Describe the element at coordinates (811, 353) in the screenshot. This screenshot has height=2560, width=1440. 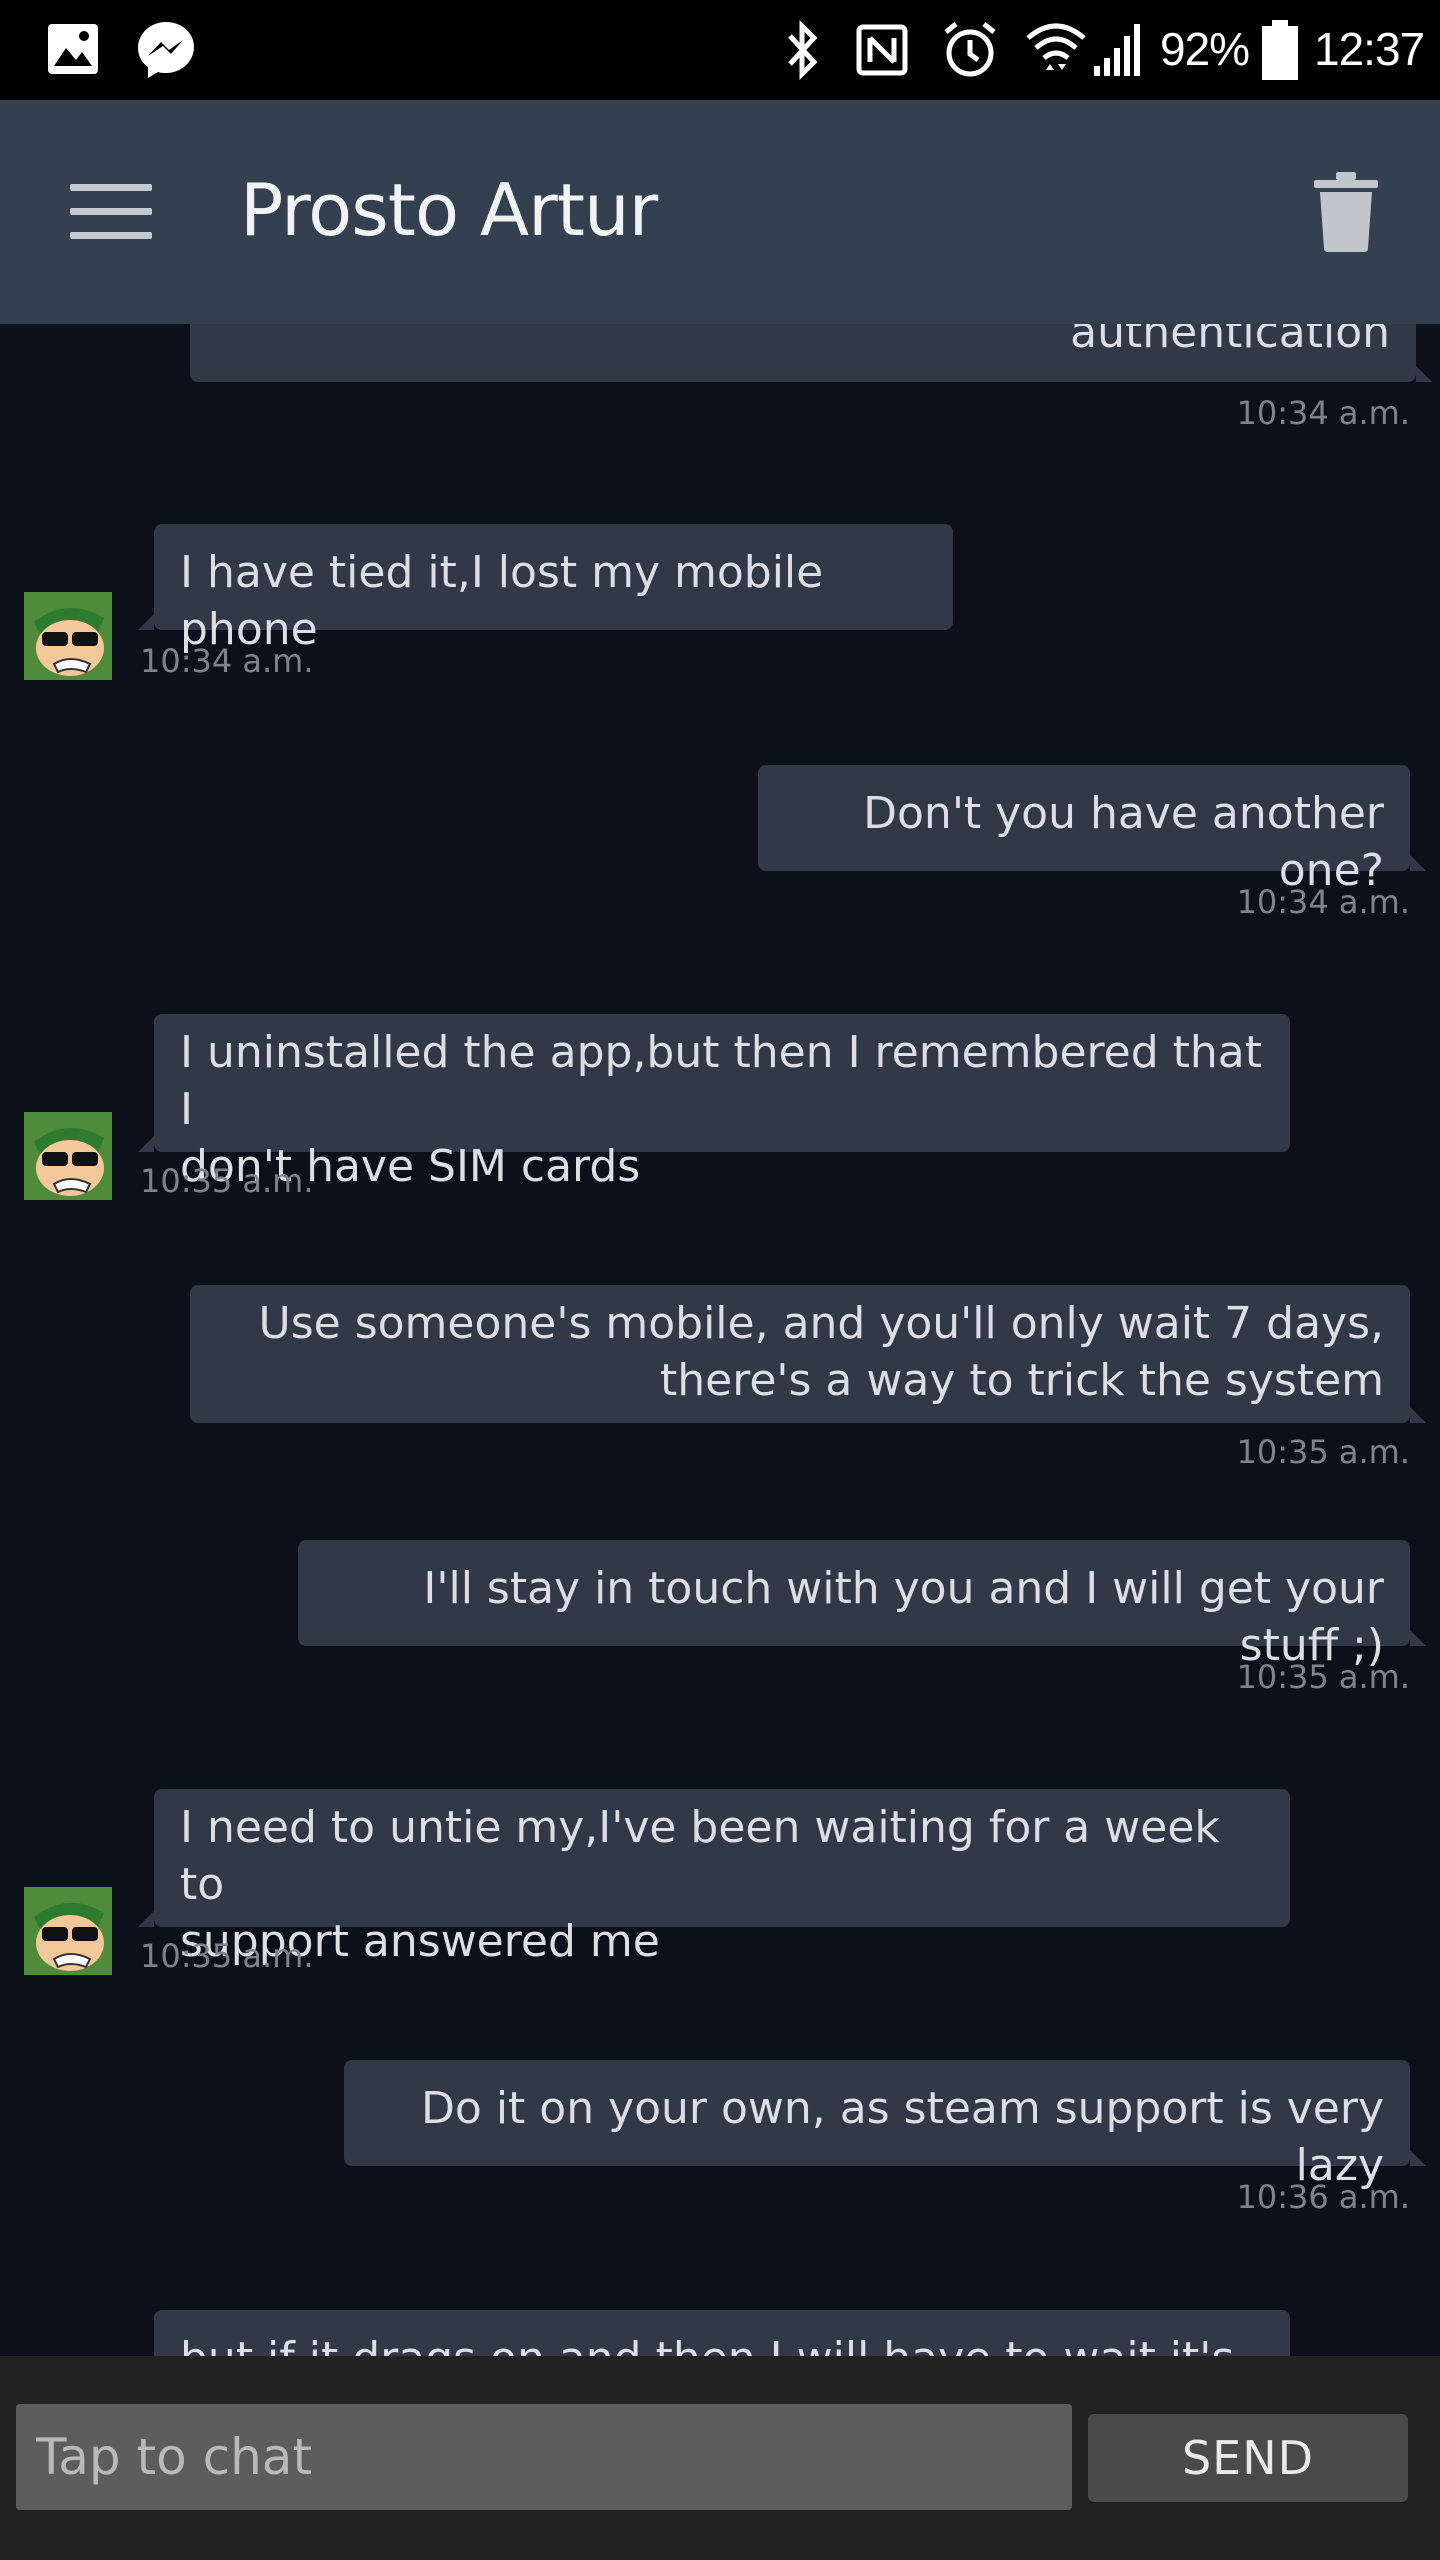
I see `message-bubble-outgoing: authentication` at that location.